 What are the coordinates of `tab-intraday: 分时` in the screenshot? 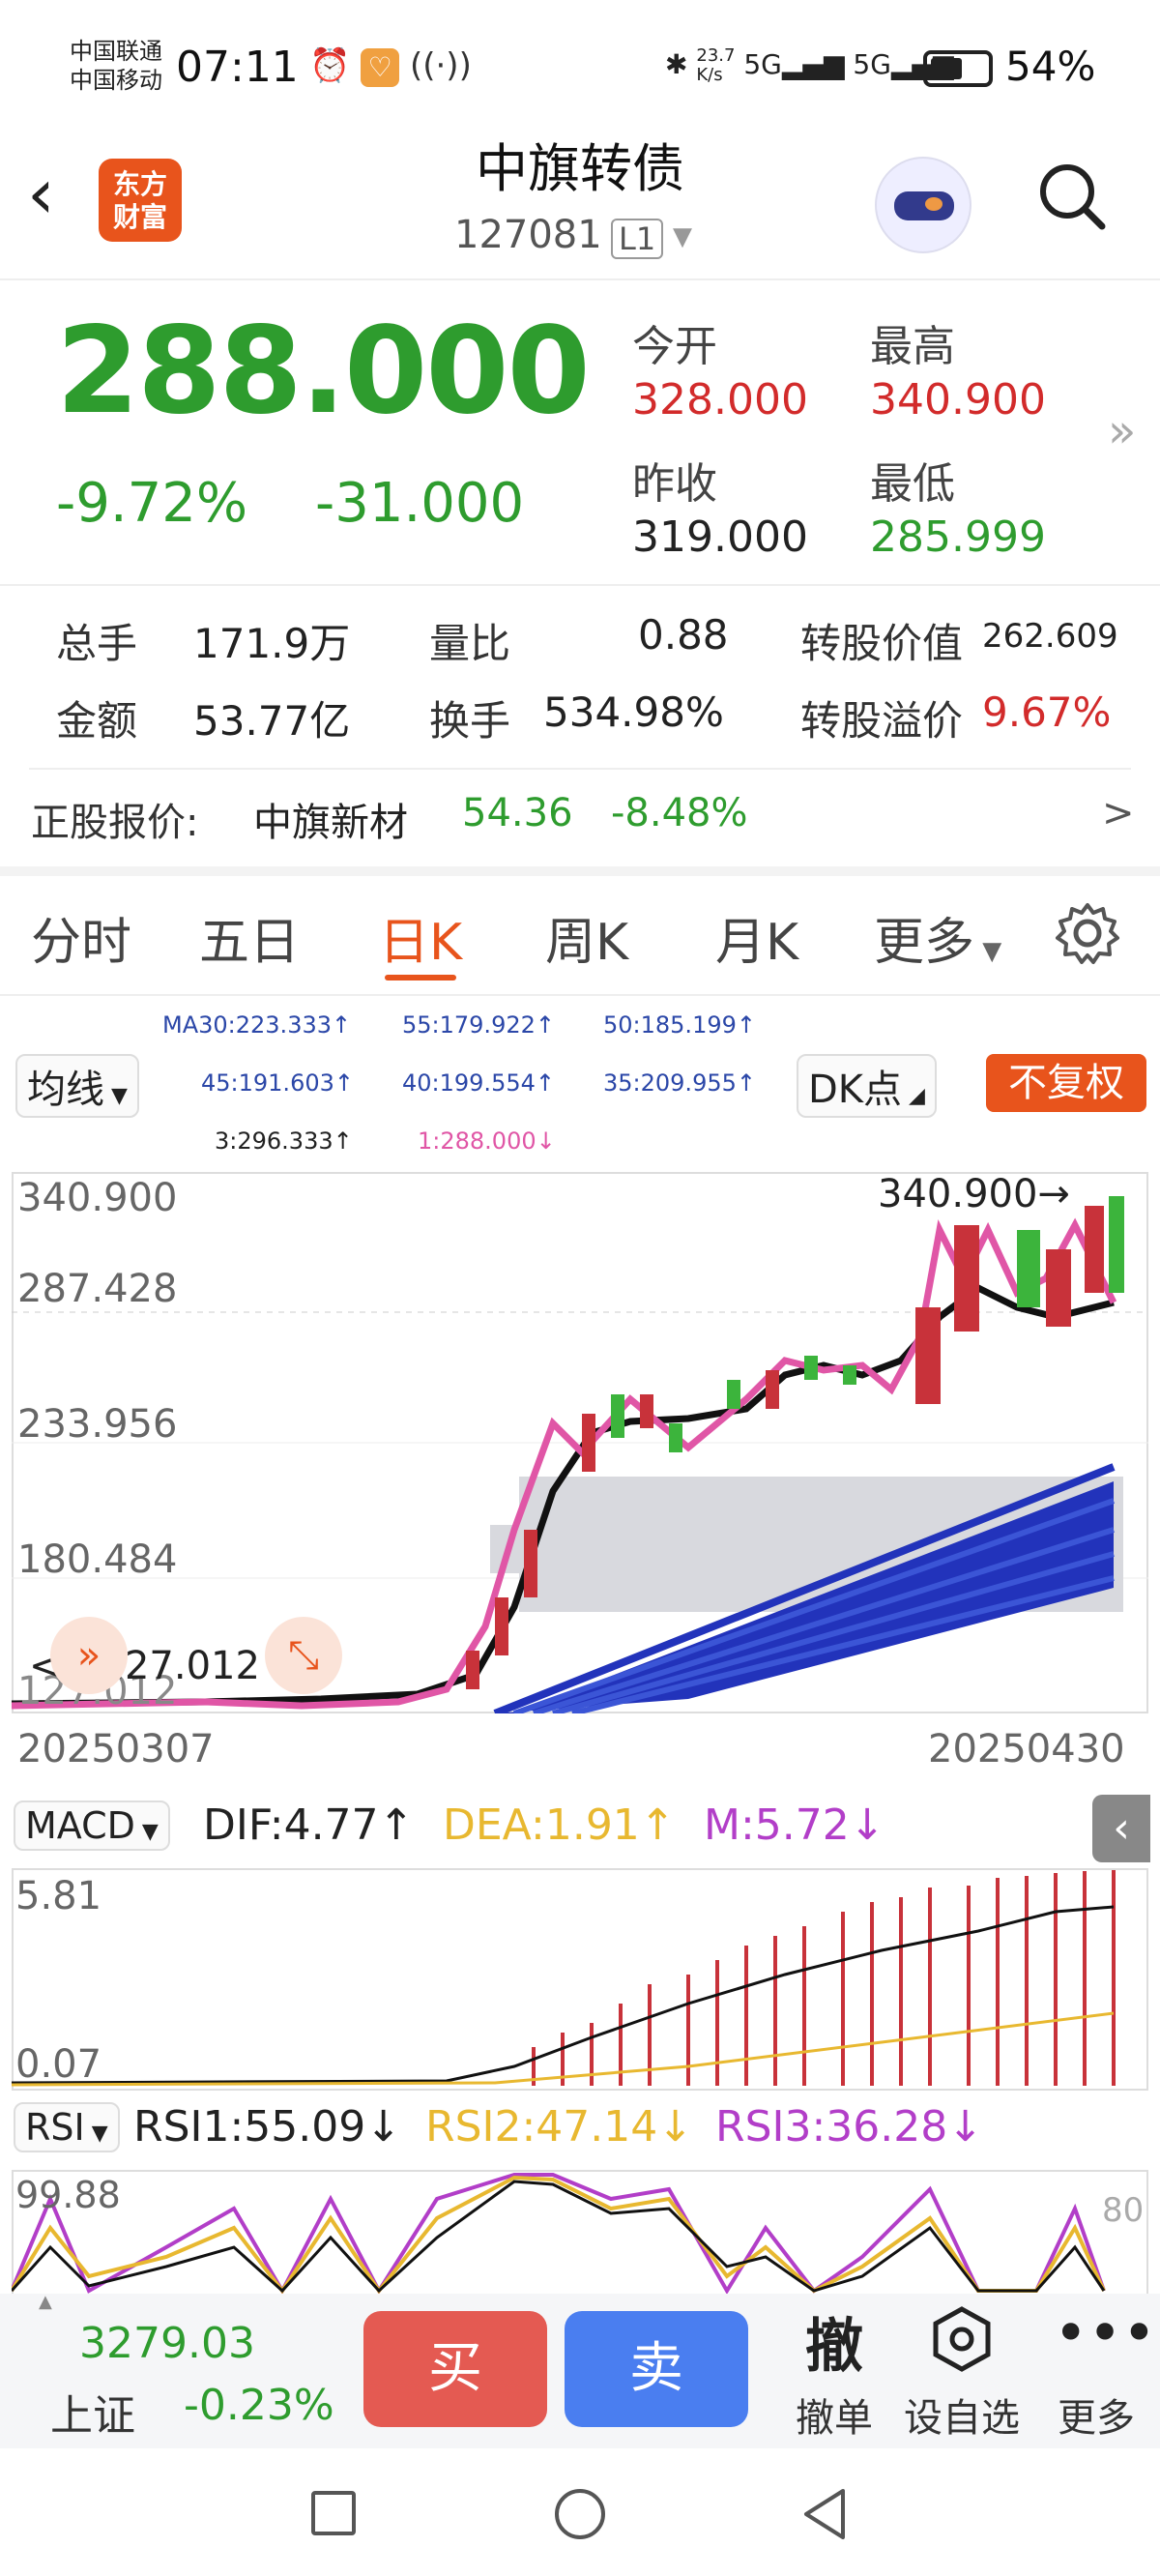 It's located at (81, 937).